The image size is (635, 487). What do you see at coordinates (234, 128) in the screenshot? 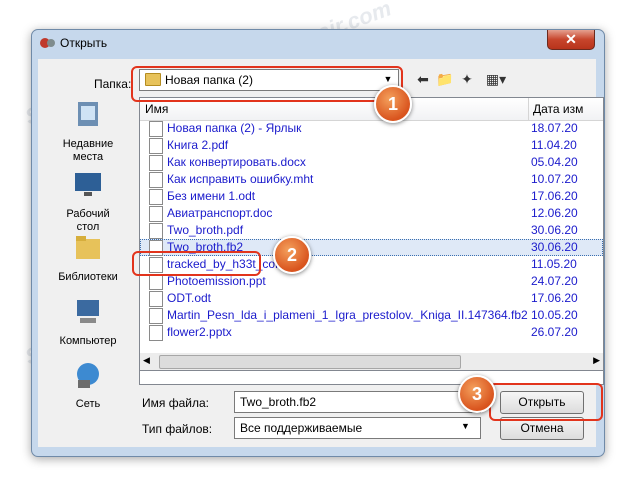
I see `file-name: Новая папка (2) - Ярлык` at bounding box center [234, 128].